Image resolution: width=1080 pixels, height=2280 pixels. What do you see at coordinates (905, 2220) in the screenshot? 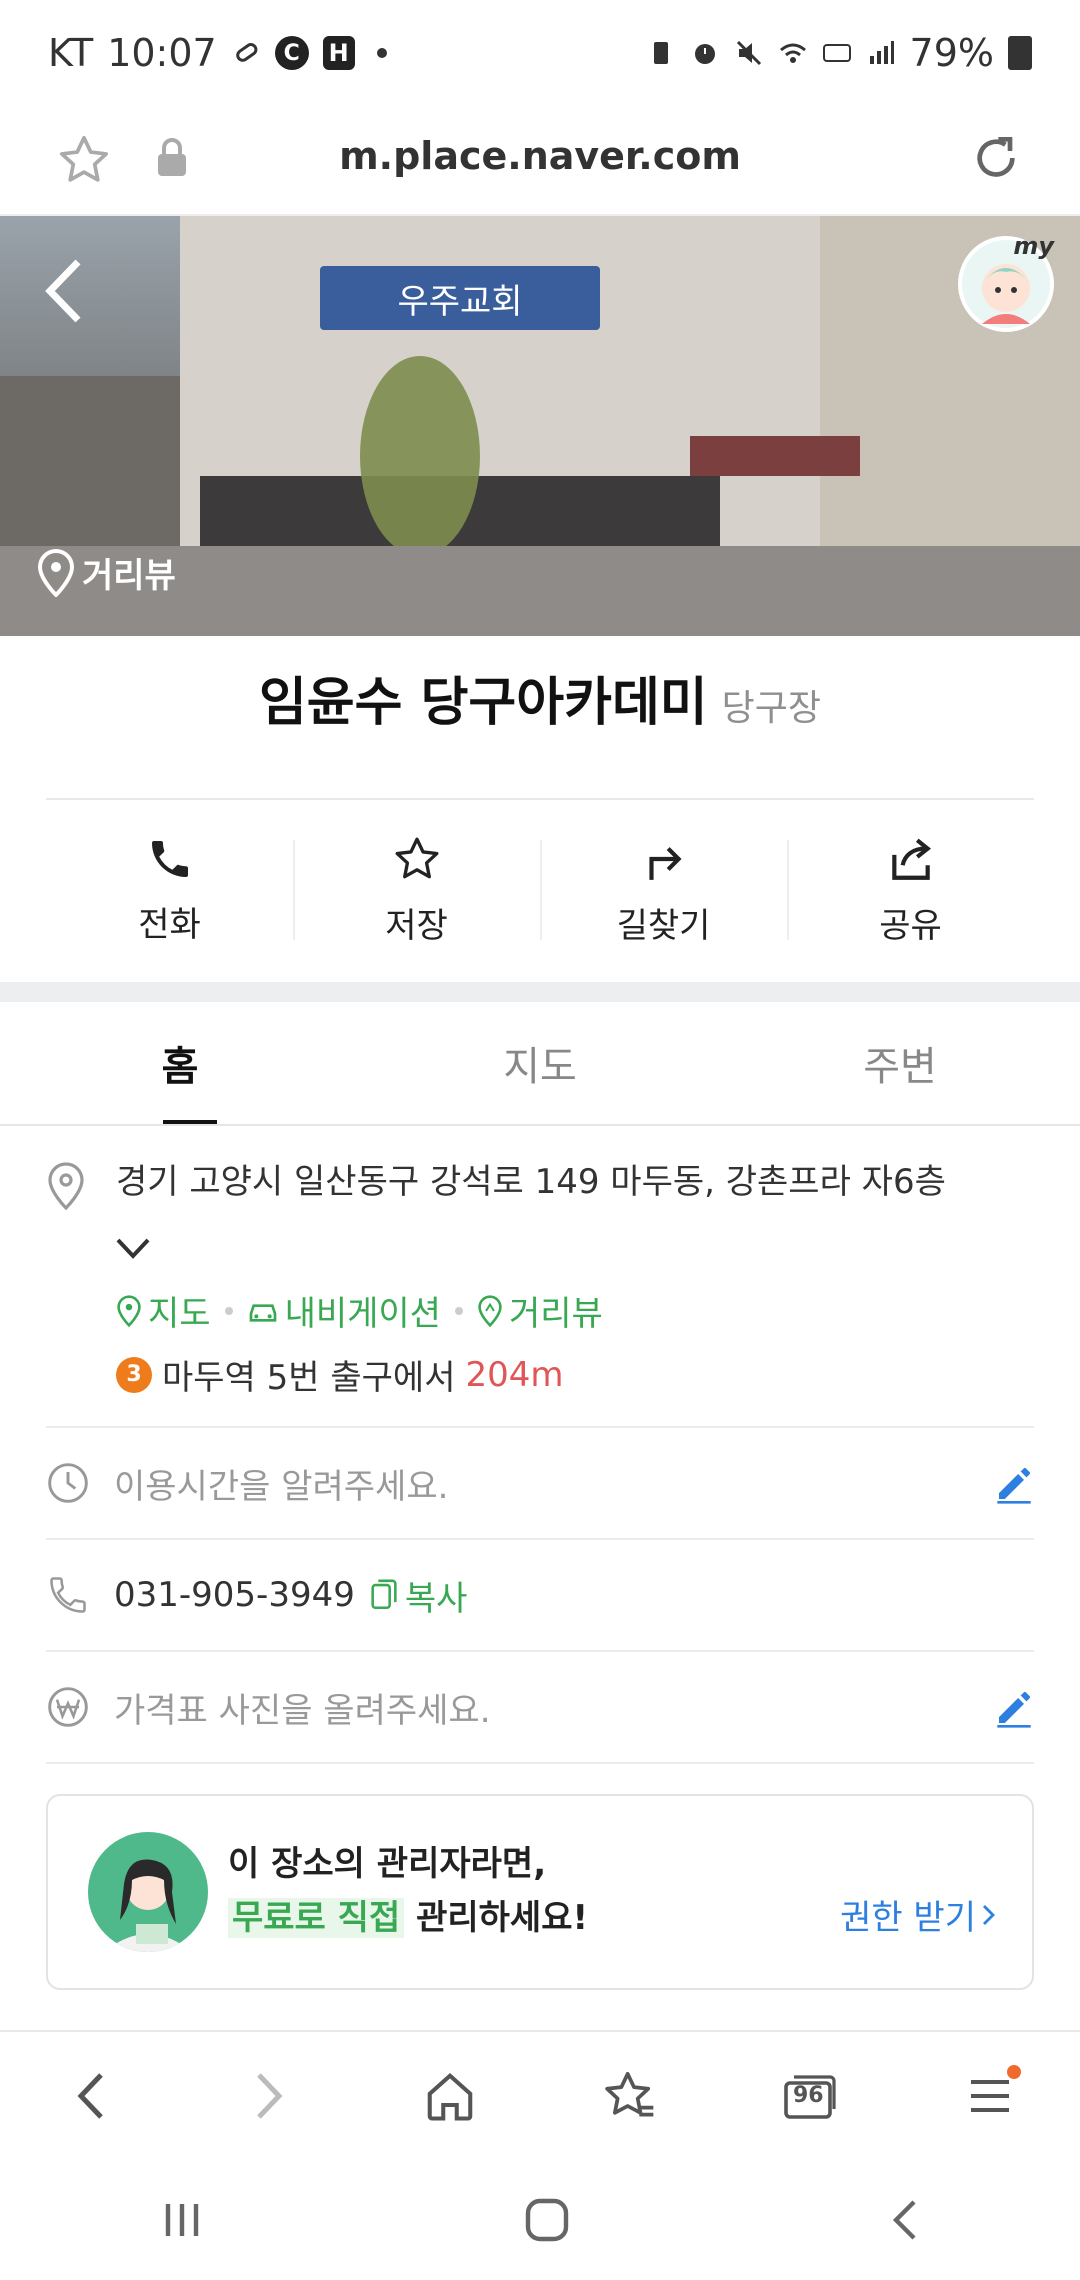
I see `back-nav-icon` at bounding box center [905, 2220].